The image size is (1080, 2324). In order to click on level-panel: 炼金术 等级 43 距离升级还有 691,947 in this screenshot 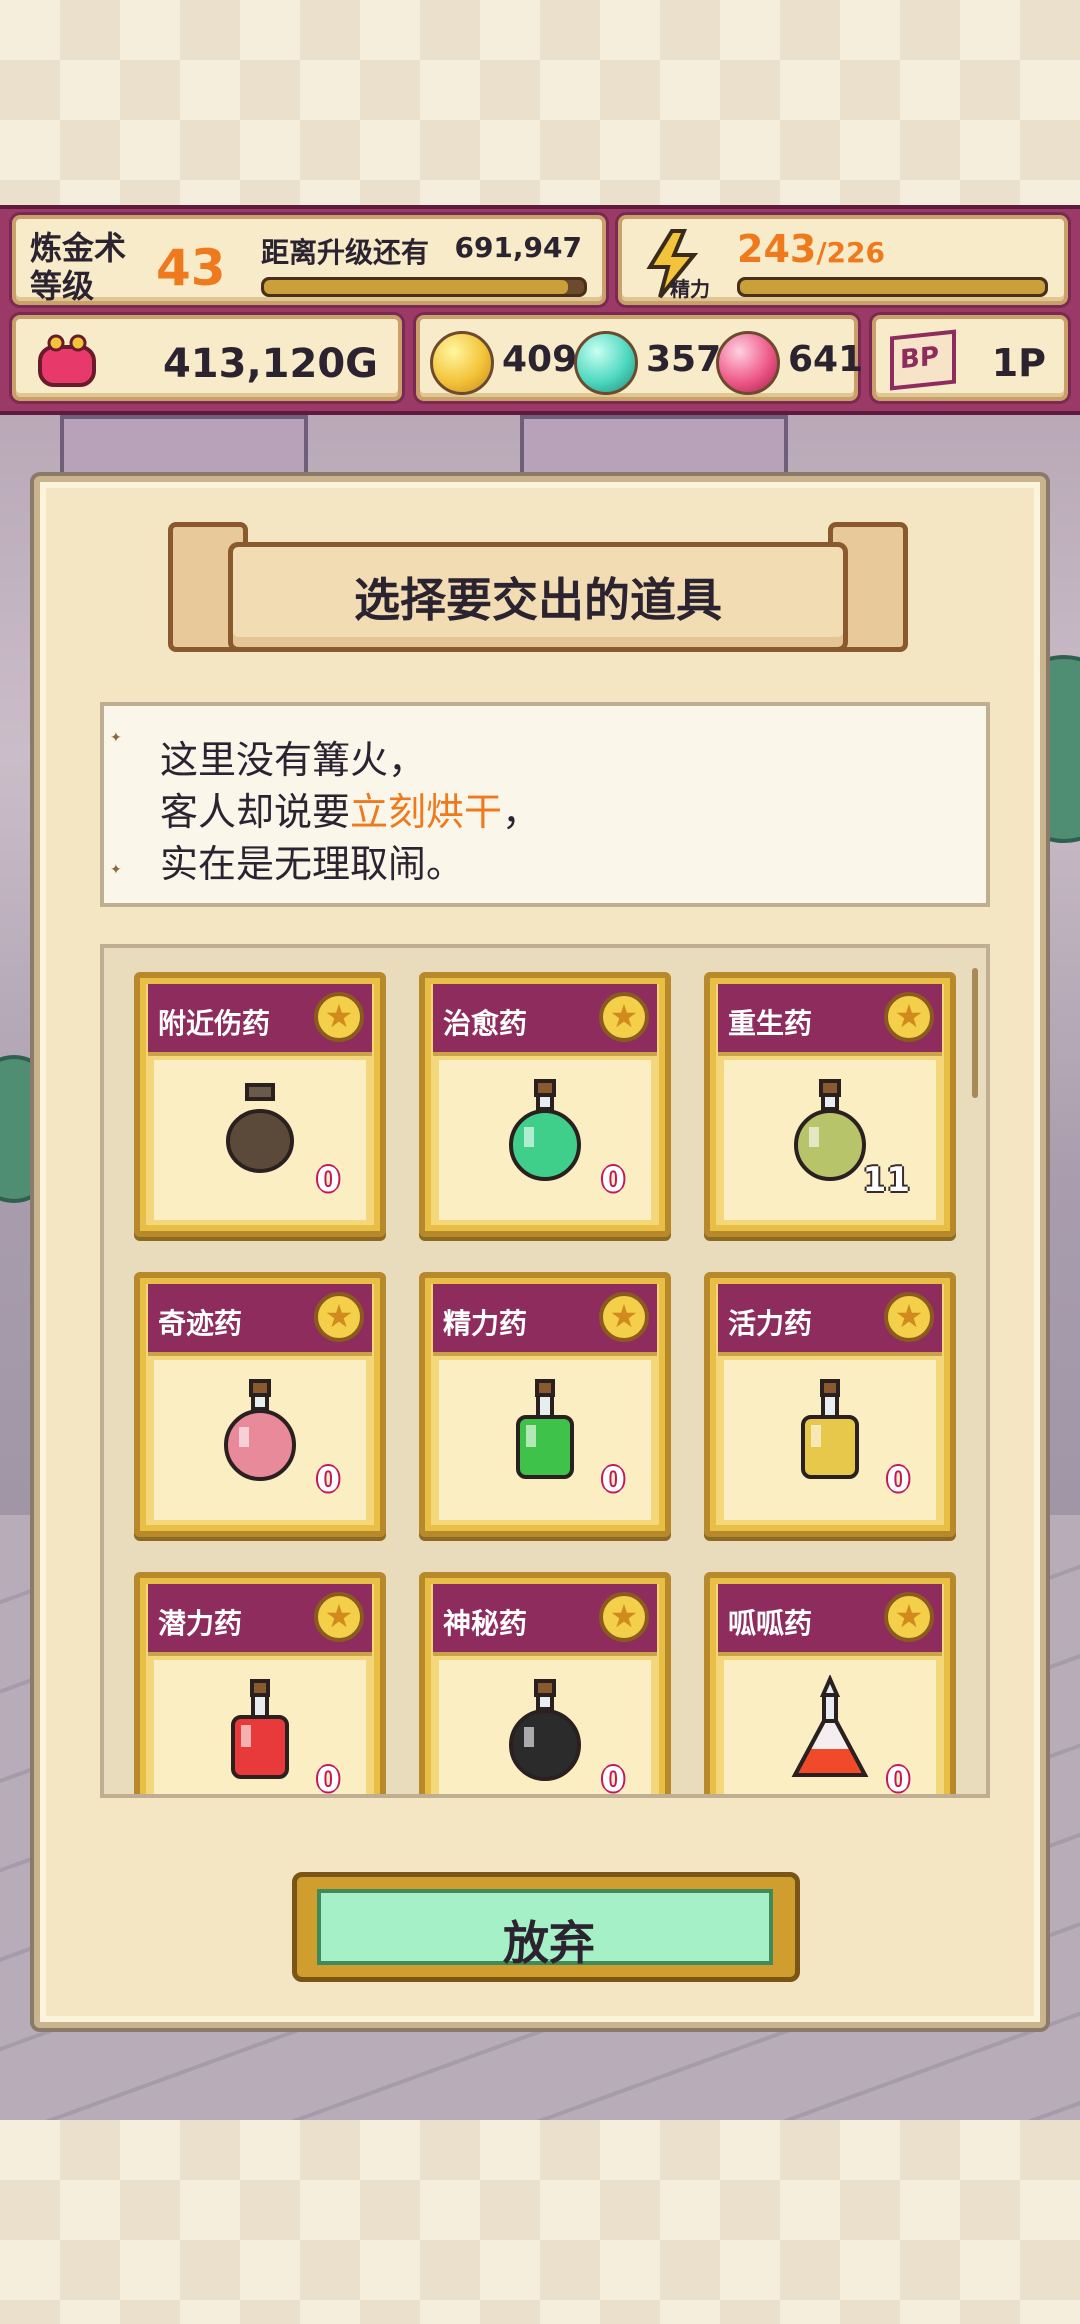, I will do `click(309, 260)`.